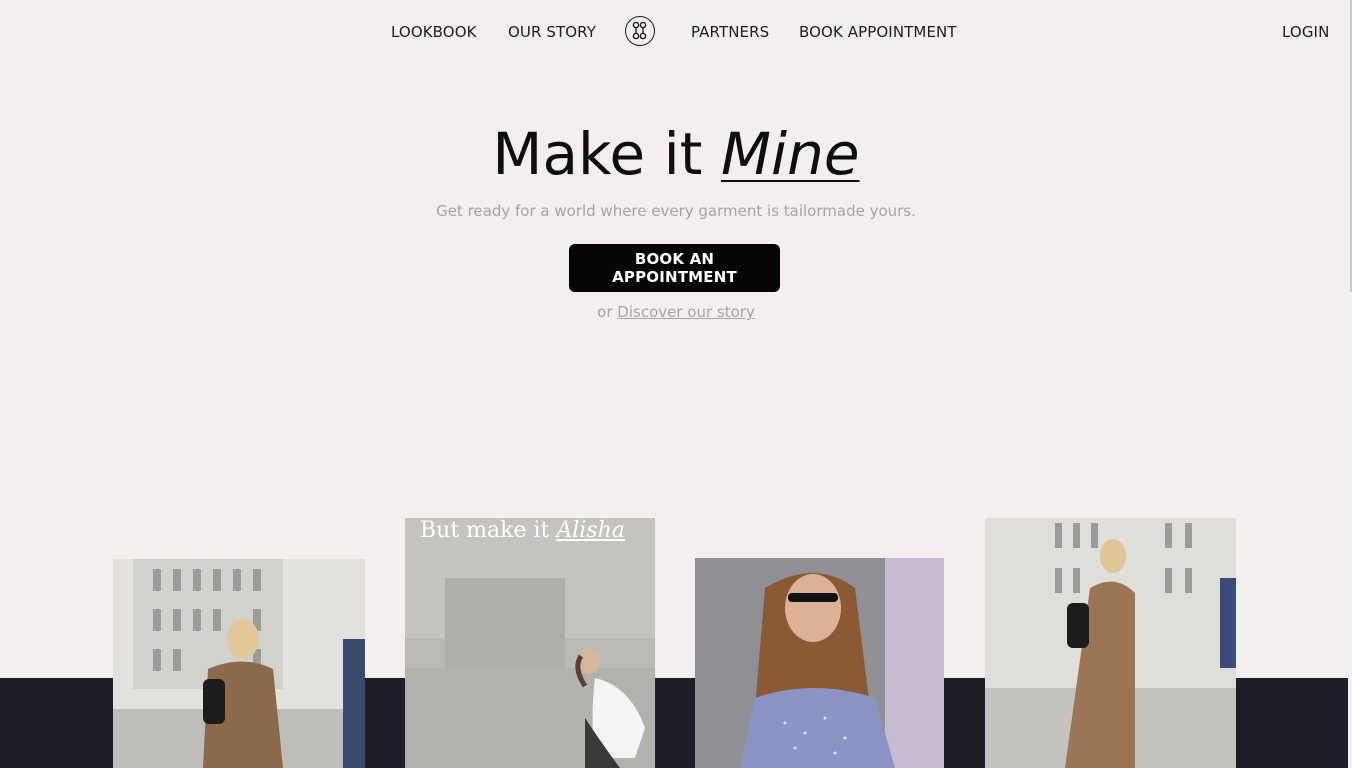  What do you see at coordinates (1110, 643) in the screenshot?
I see `lookbook-photo-street-walk` at bounding box center [1110, 643].